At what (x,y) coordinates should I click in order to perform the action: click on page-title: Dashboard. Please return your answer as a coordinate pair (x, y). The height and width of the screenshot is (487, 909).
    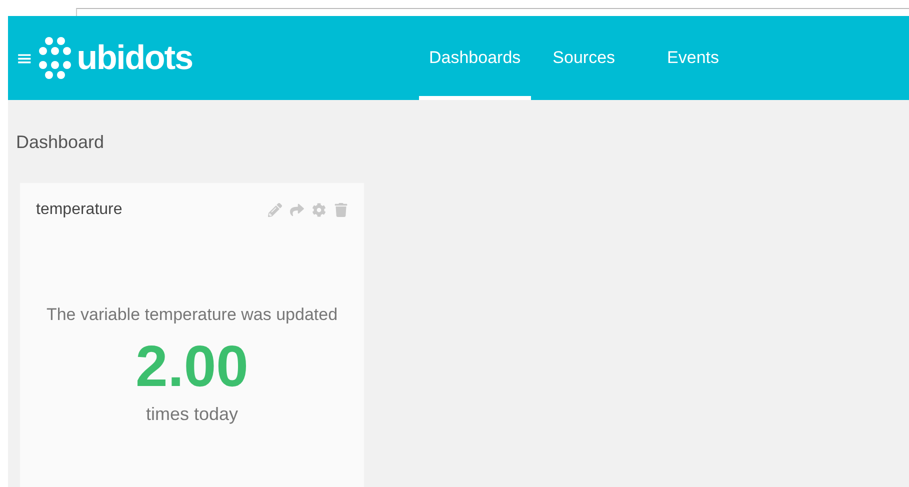
    Looking at the image, I should click on (61, 142).